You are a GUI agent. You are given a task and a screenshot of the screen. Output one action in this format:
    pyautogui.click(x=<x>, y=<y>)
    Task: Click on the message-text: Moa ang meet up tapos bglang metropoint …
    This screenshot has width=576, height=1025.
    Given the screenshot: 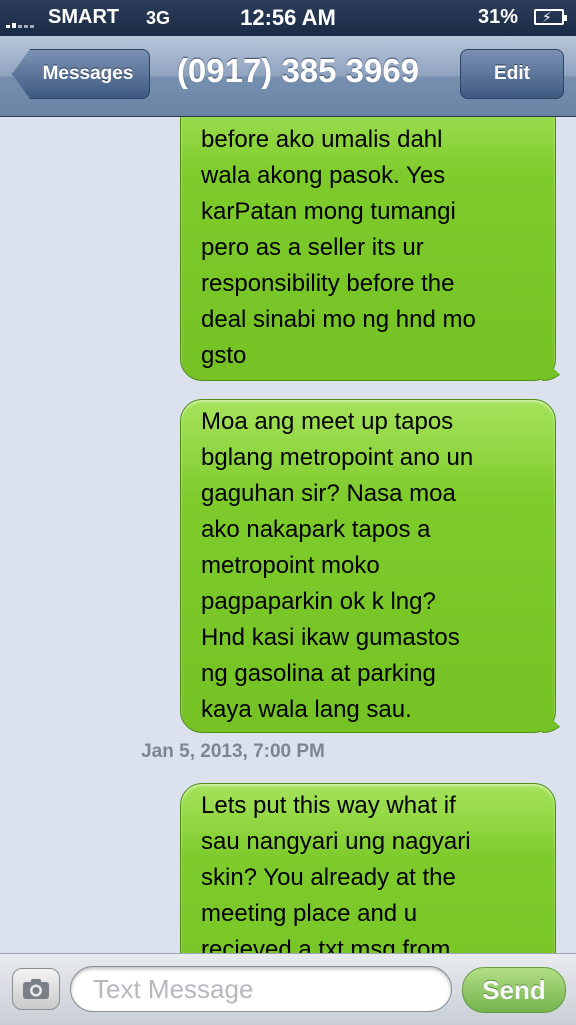 What is the action you would take?
    pyautogui.click(x=337, y=565)
    